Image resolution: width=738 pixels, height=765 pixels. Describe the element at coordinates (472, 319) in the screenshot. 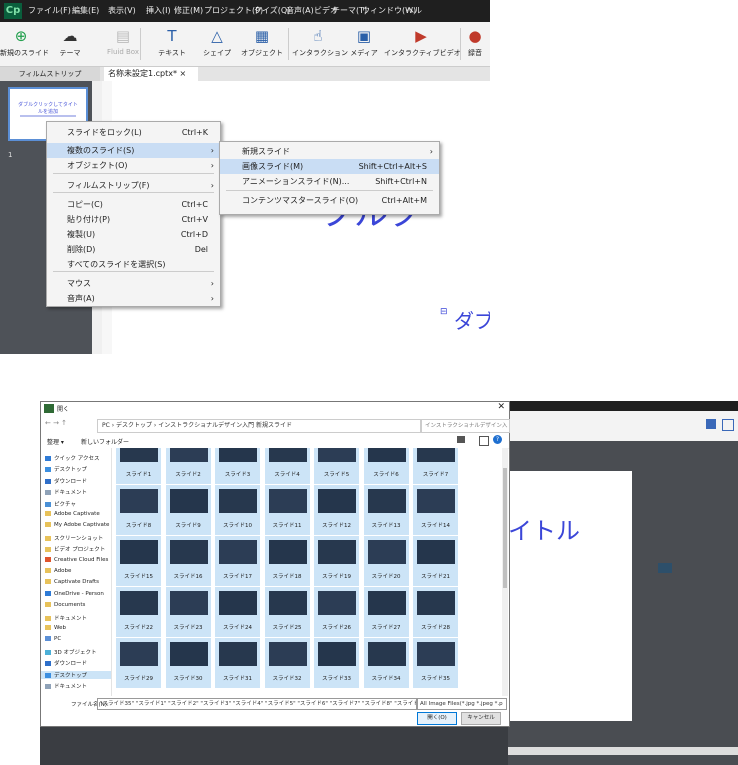

I see `canvas-subtitle-text: ダブ` at that location.